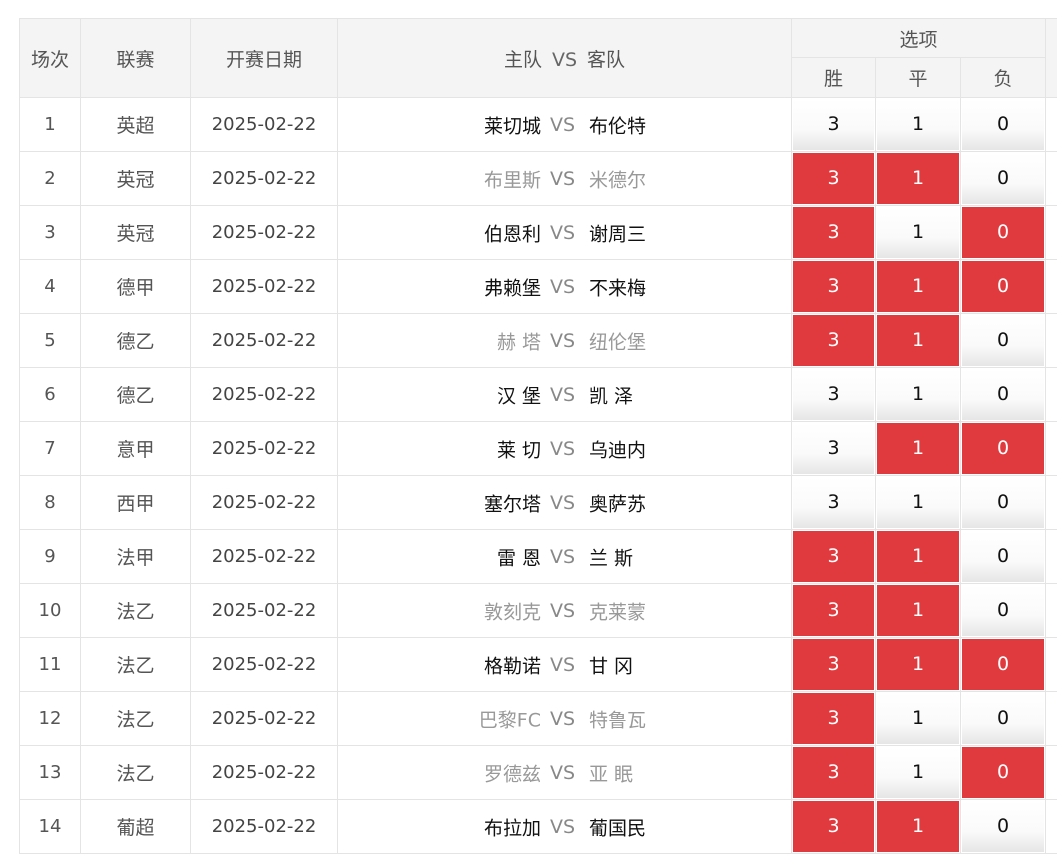 The width and height of the screenshot is (1057, 865). What do you see at coordinates (512, 612) in the screenshot?
I see `home-team: 敦刻克` at bounding box center [512, 612].